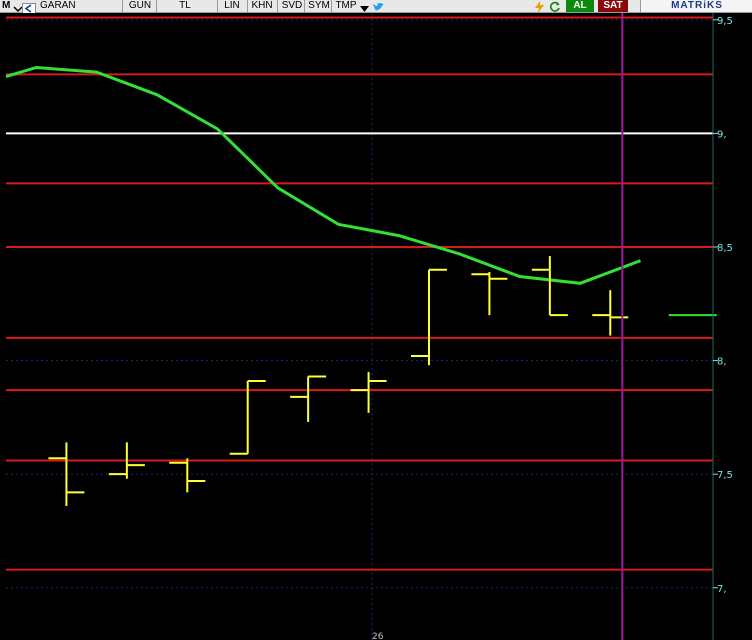 This screenshot has height=640, width=752. What do you see at coordinates (291, 6) in the screenshot?
I see `svd-button: SVD` at bounding box center [291, 6].